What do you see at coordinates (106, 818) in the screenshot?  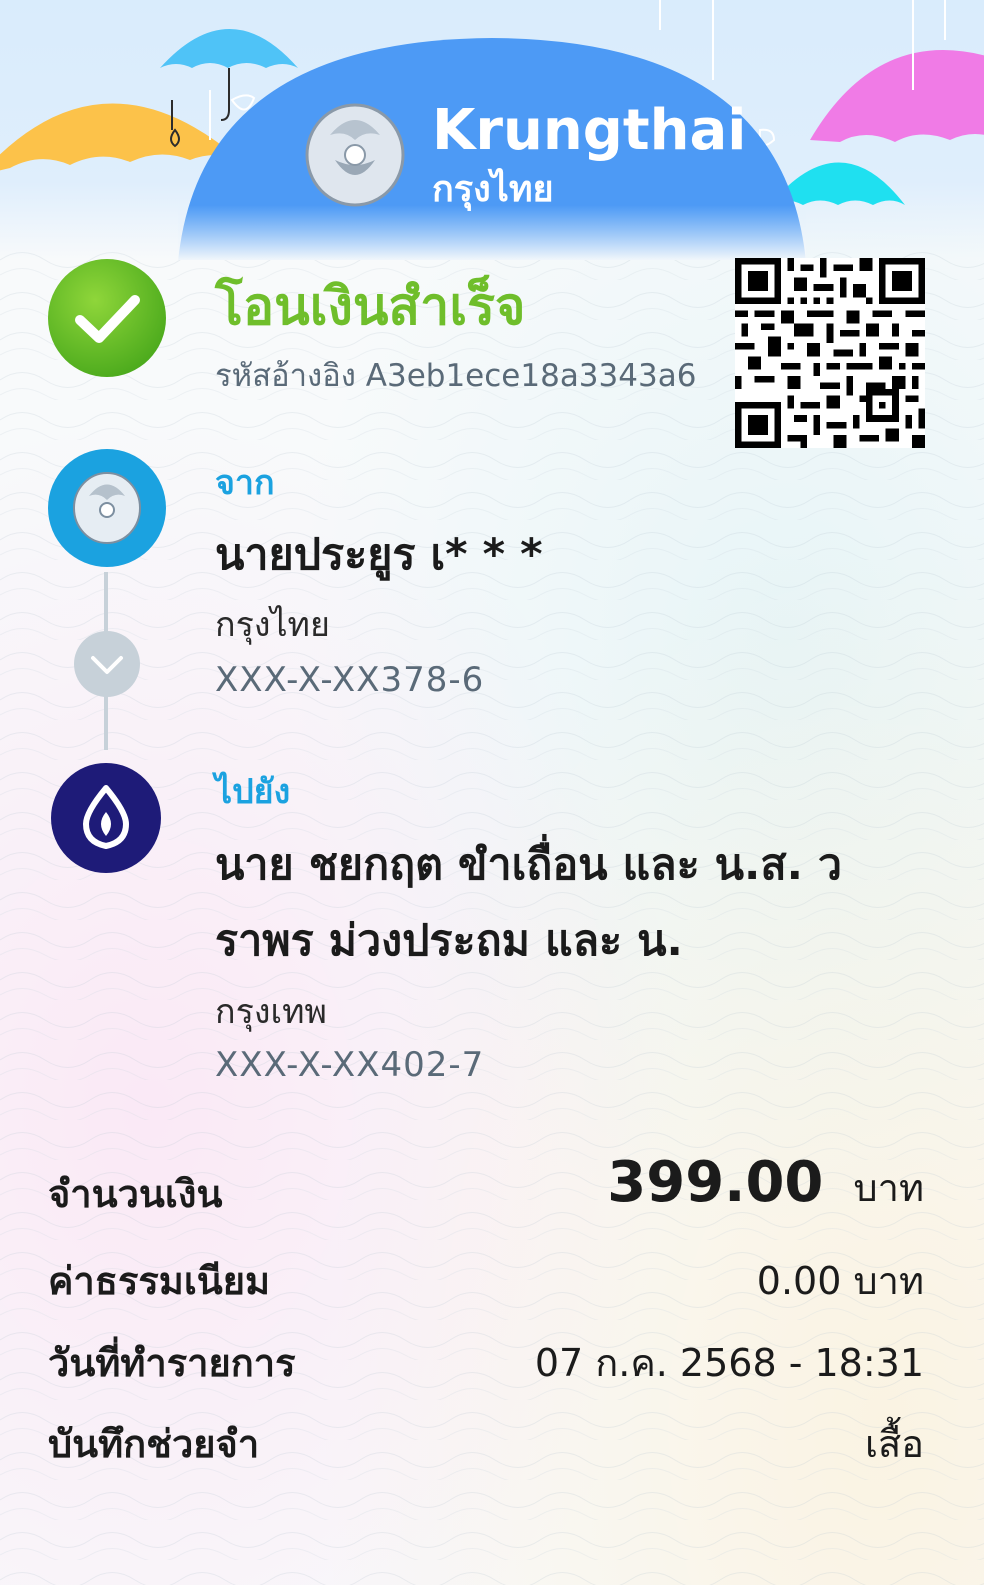 I see `bangkok-bank-logo-icon` at bounding box center [106, 818].